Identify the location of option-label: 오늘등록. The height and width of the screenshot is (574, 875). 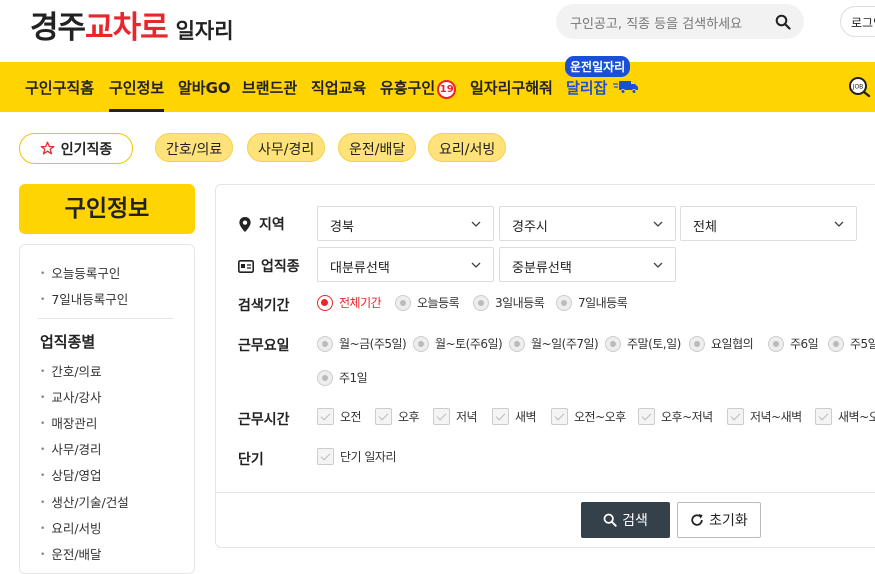
(438, 303).